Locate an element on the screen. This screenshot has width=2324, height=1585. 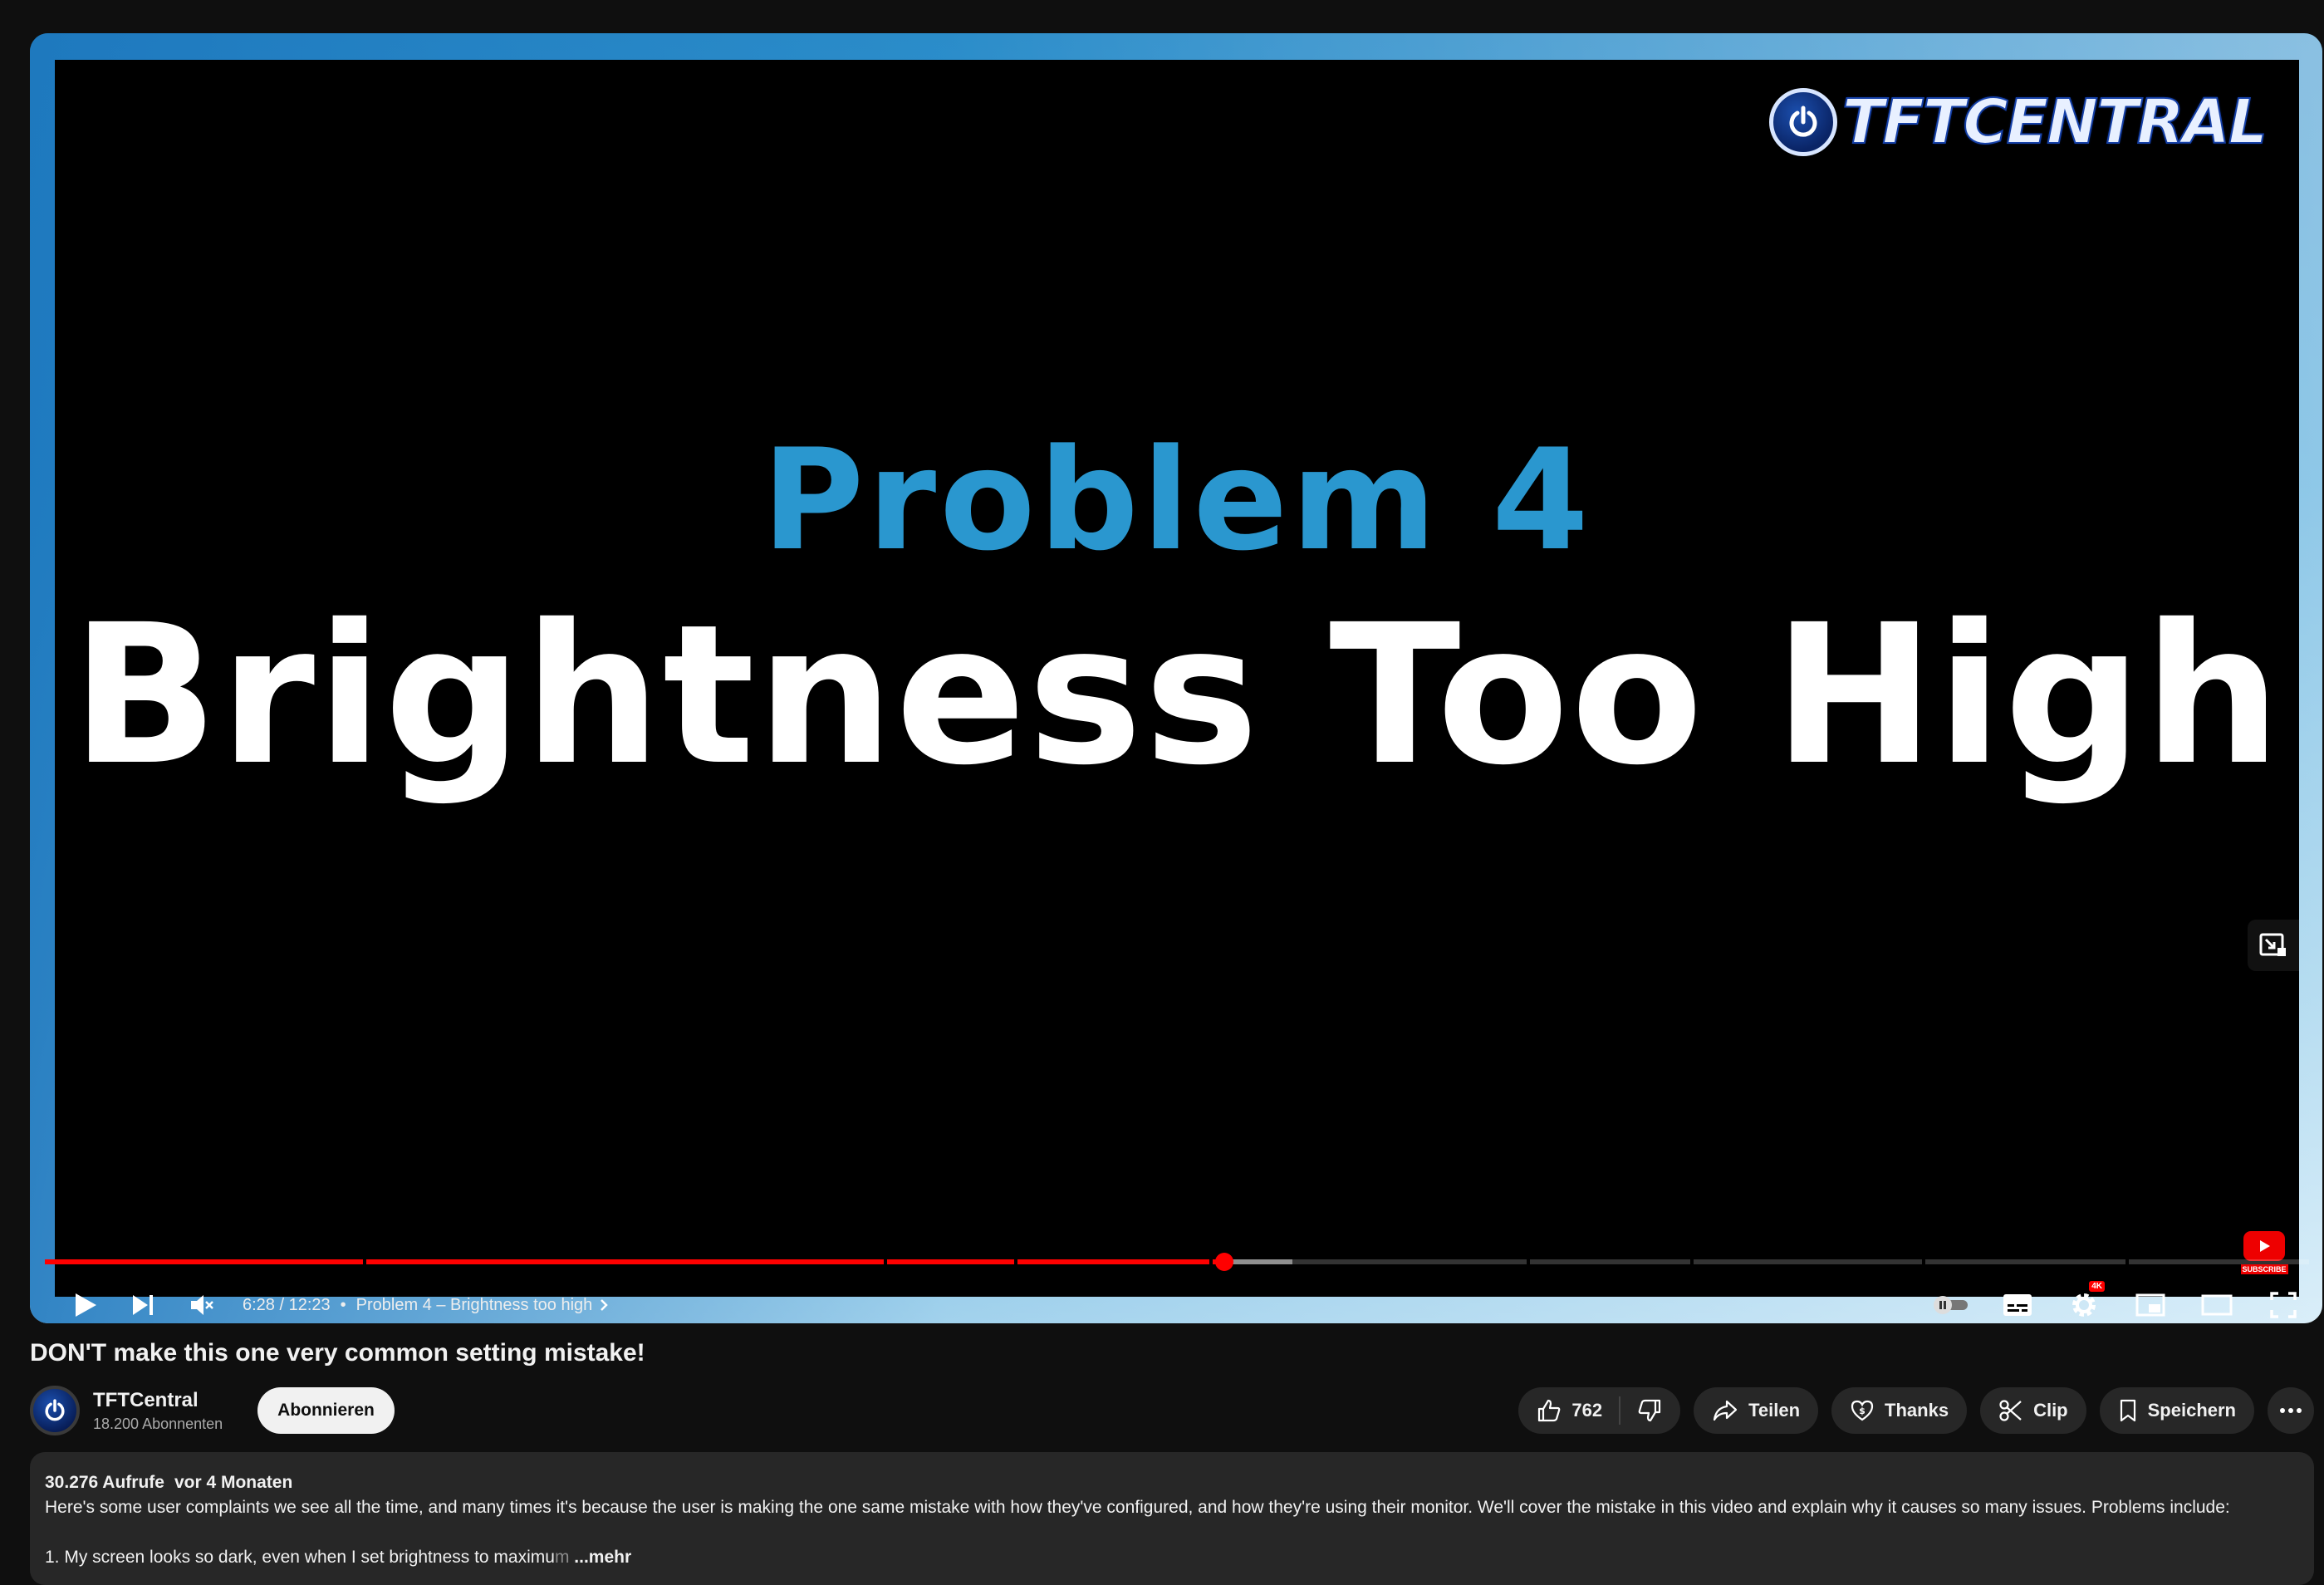
thanks-heart-icon: $ is located at coordinates (1862, 1410).